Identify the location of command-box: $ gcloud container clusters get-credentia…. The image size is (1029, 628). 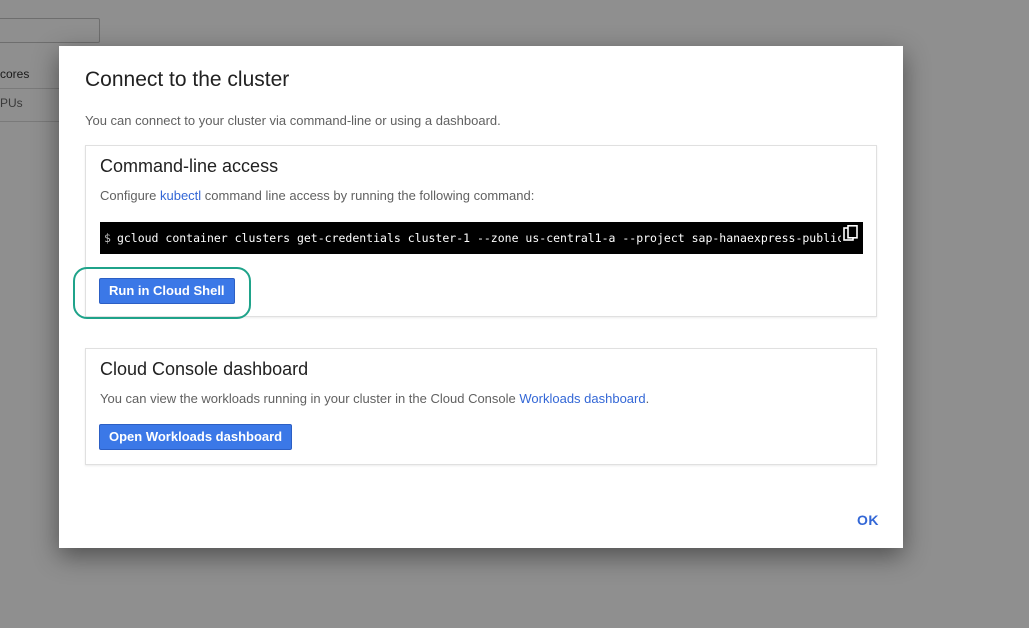
(481, 238).